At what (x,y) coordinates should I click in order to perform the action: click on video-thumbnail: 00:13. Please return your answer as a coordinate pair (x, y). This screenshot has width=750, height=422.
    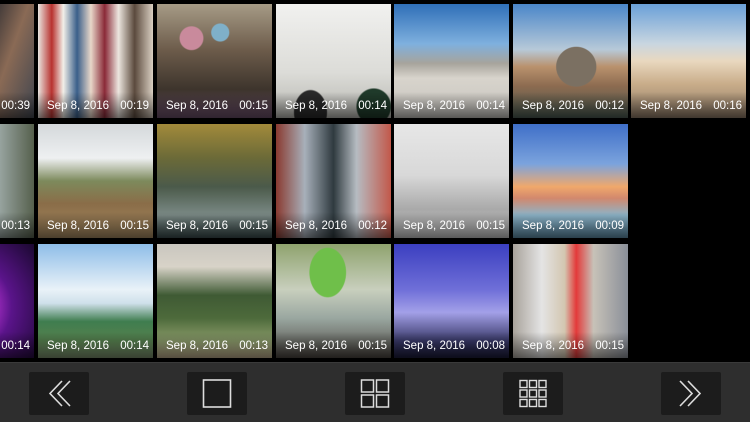
    Looking at the image, I should click on (17, 181).